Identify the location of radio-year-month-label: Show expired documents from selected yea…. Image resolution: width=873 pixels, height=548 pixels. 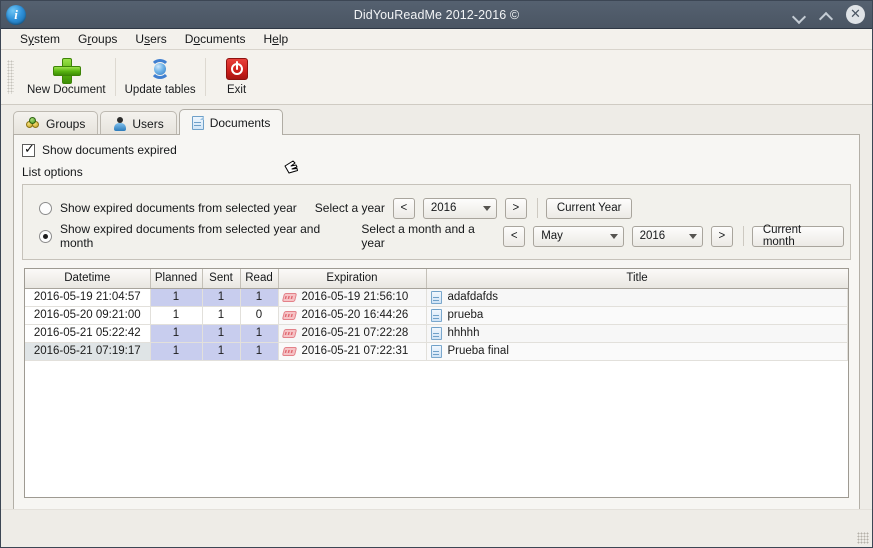
(190, 236).